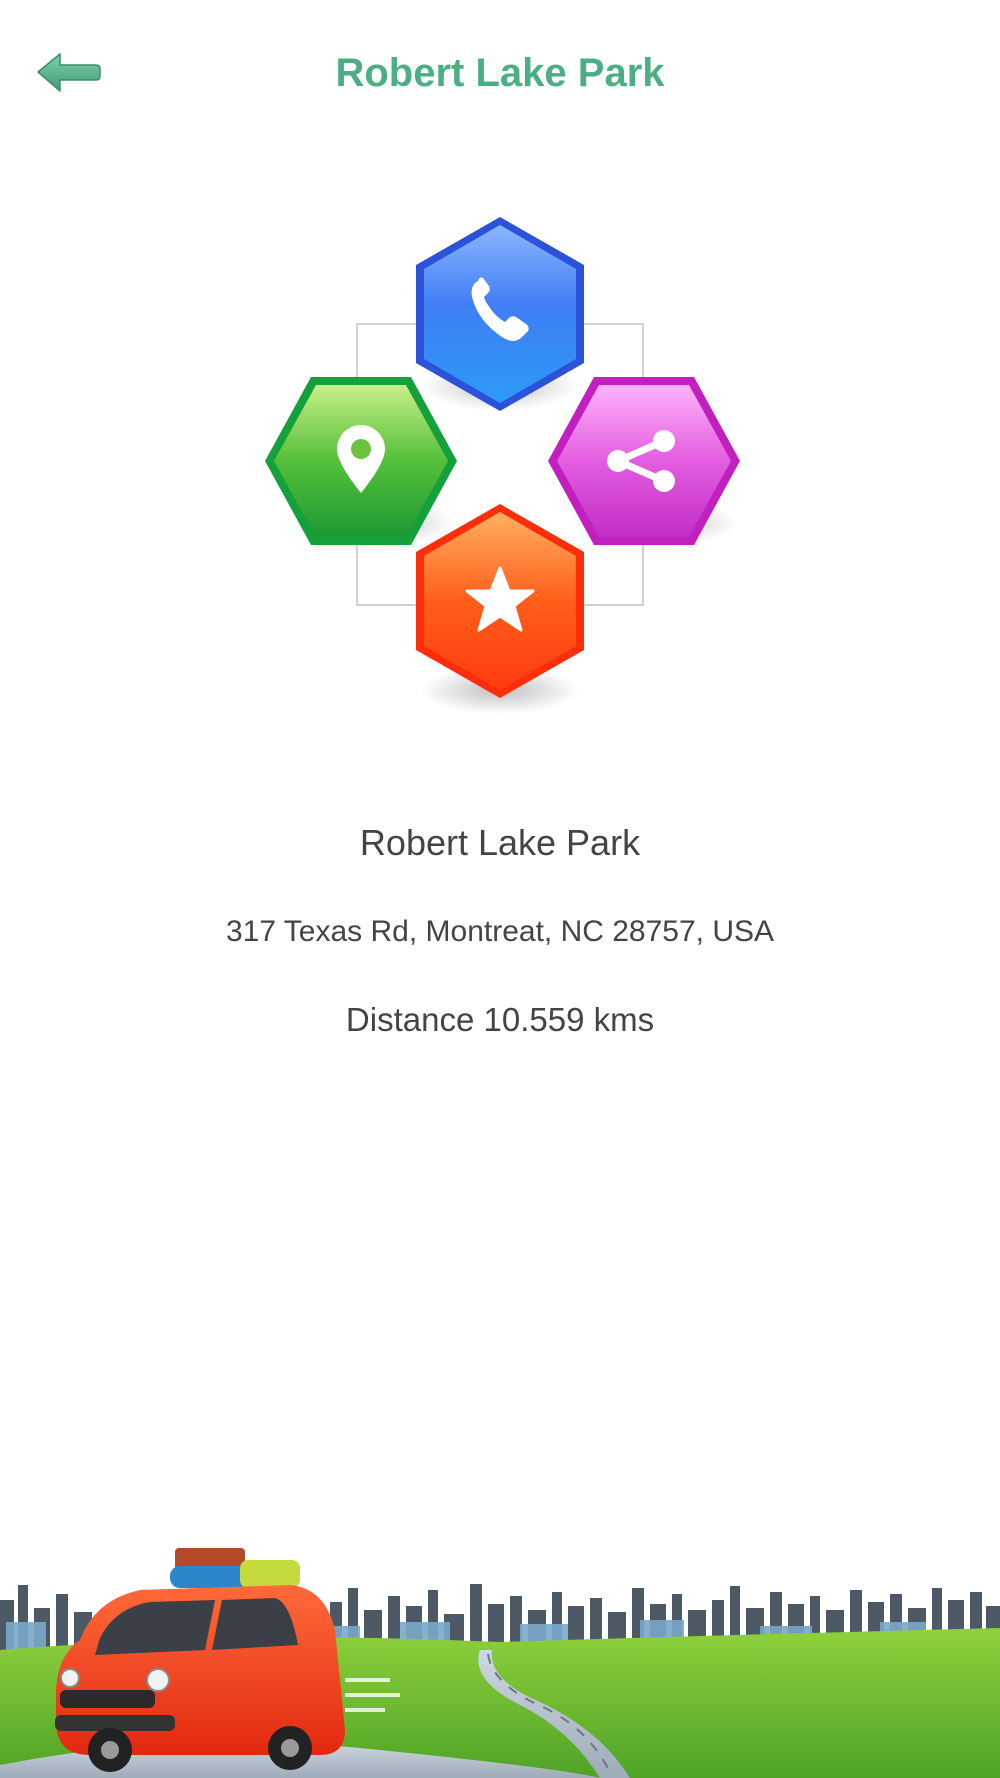 Image resolution: width=1000 pixels, height=1778 pixels. What do you see at coordinates (500, 608) in the screenshot?
I see `favorite-button` at bounding box center [500, 608].